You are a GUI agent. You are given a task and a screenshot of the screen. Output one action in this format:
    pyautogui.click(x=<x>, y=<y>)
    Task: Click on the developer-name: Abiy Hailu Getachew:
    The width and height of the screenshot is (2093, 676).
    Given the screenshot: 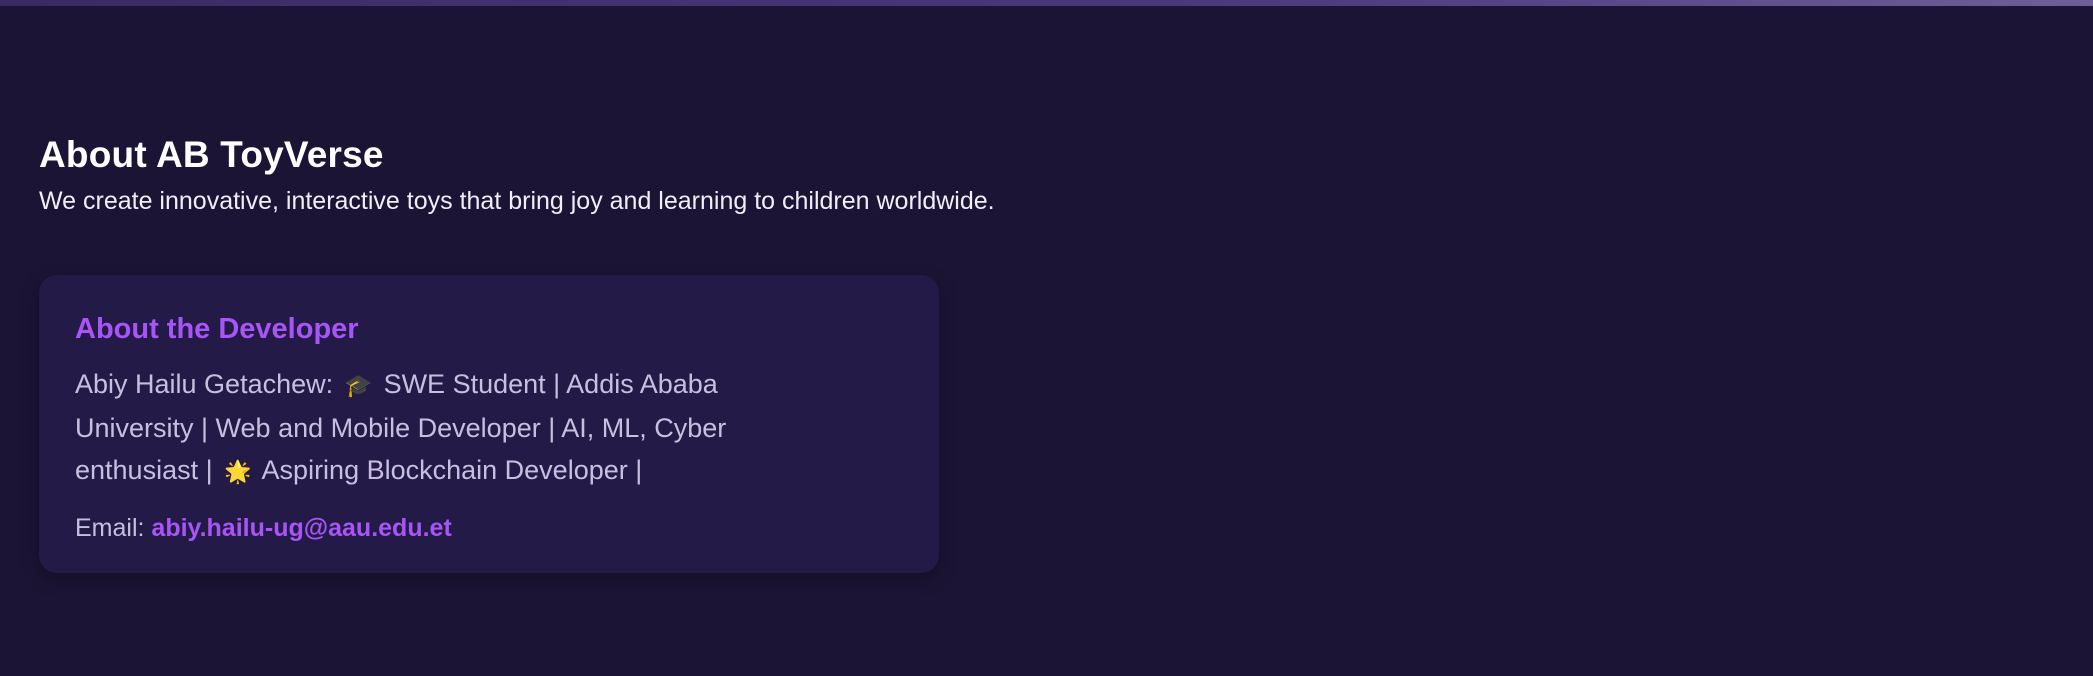 What is the action you would take?
    pyautogui.click(x=204, y=384)
    